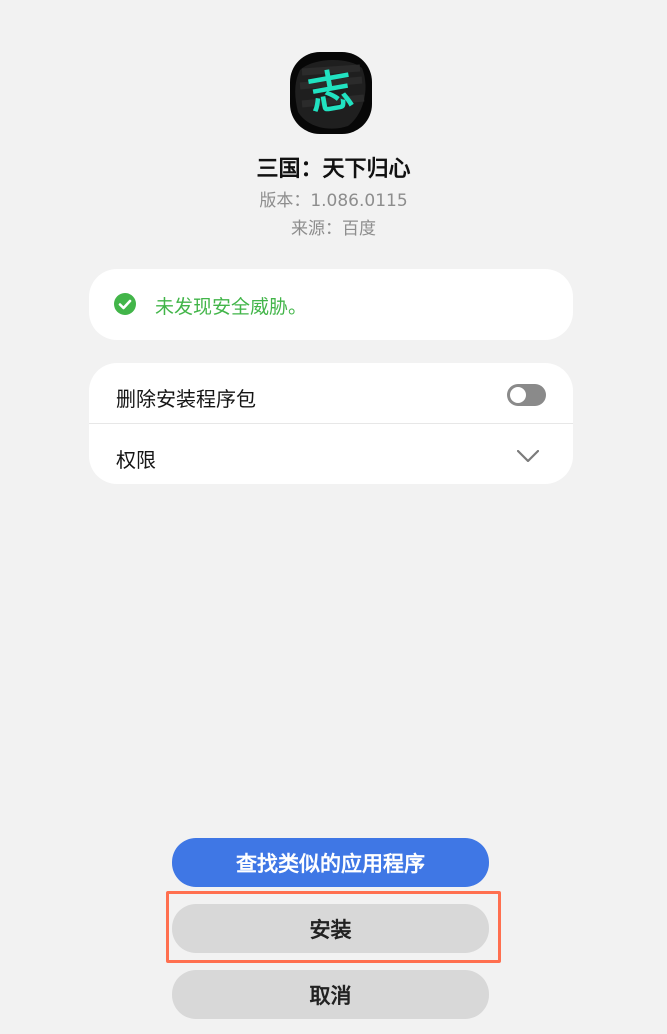 This screenshot has height=1034, width=667. Describe the element at coordinates (333, 201) in the screenshot. I see `app-version: 版本：1.086.0115` at that location.